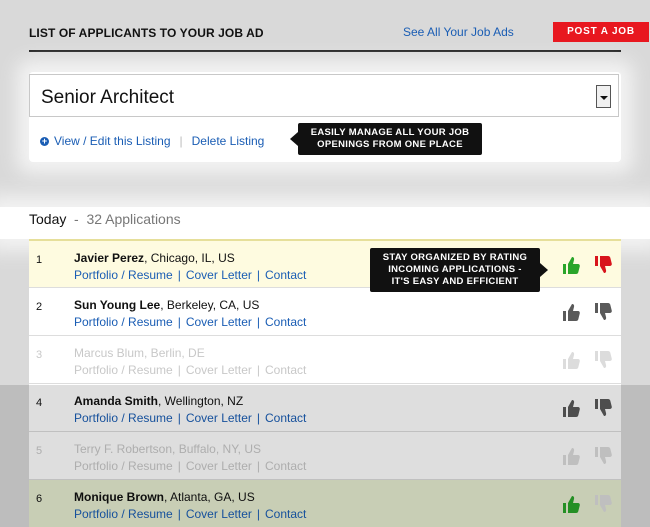  I want to click on listing-actions: + View / Edit this Listing | Delete Listing, so click(152, 141).